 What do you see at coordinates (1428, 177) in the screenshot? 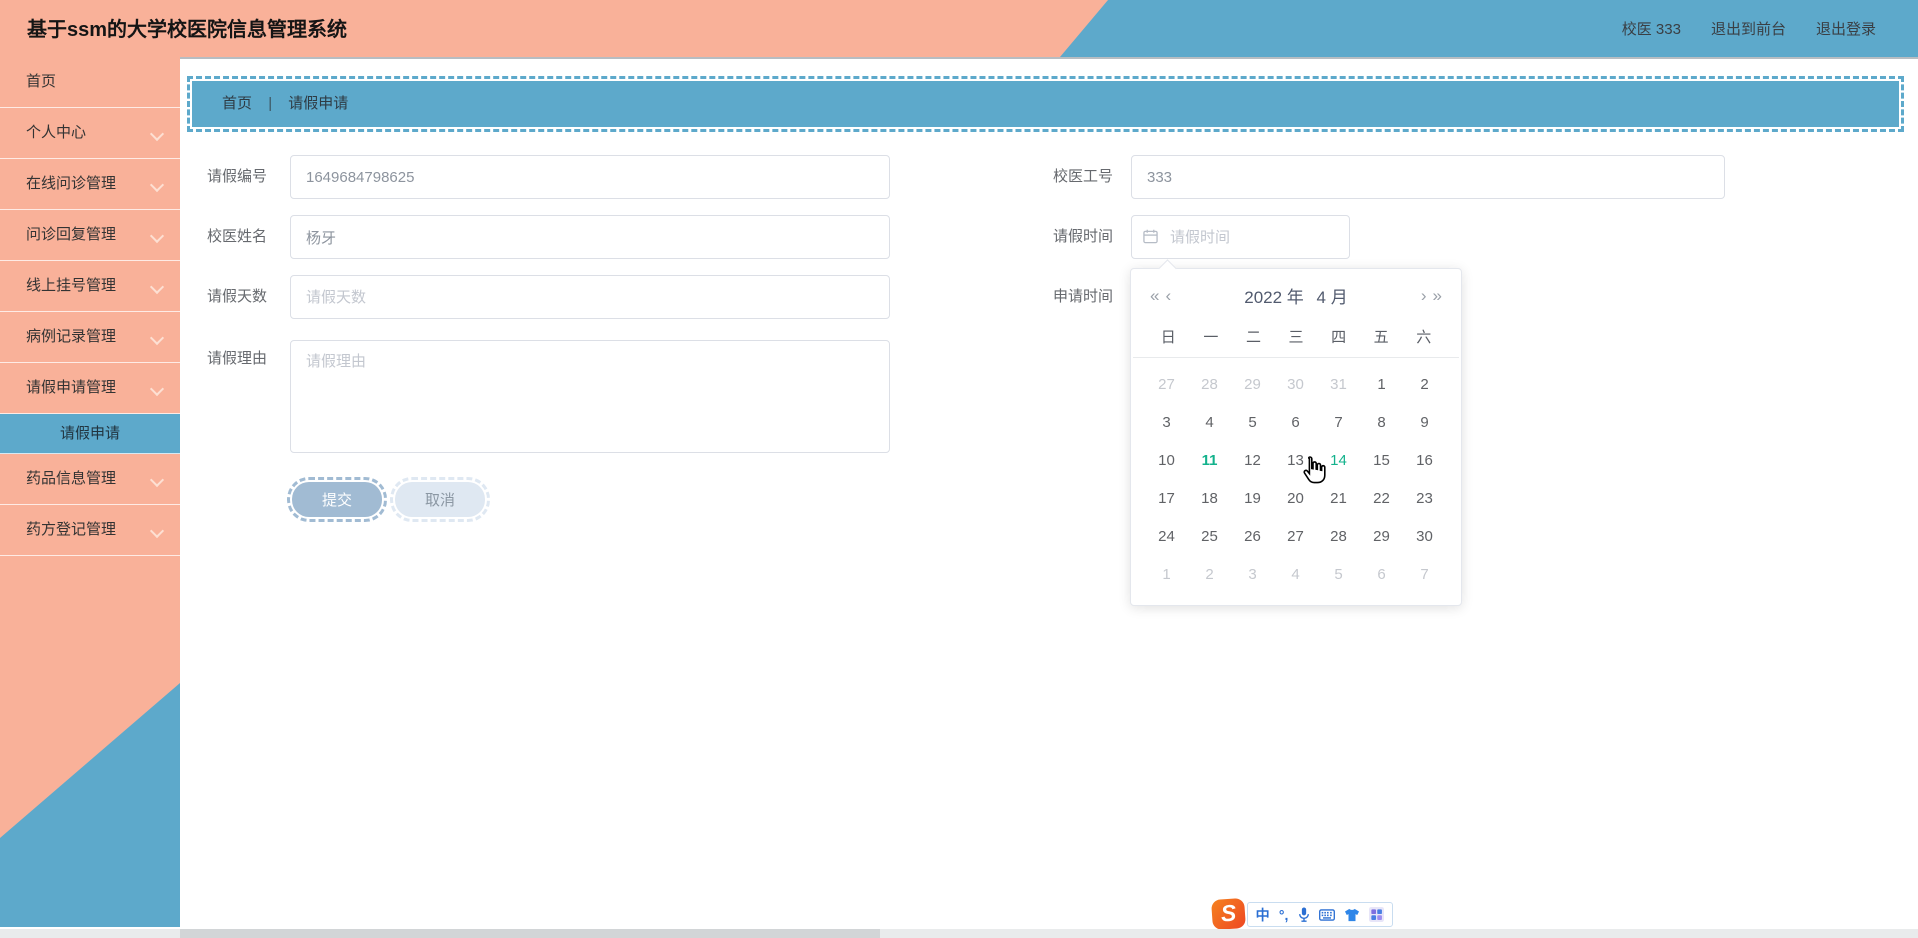
I see `doctor-no-input` at bounding box center [1428, 177].